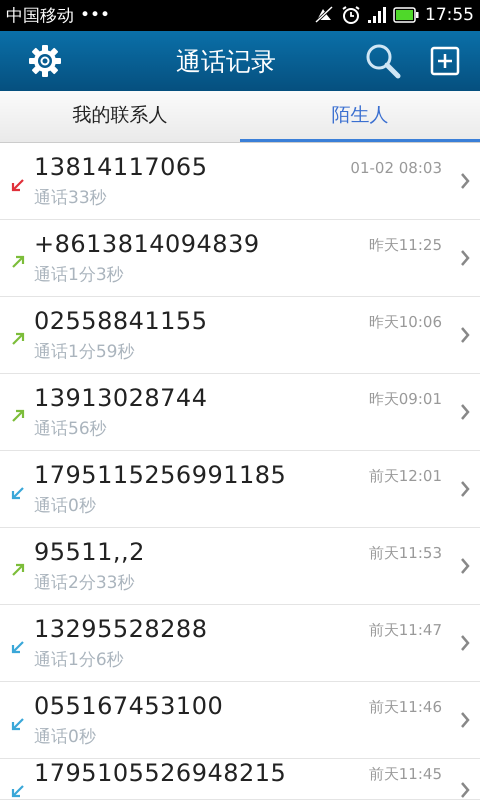  Describe the element at coordinates (79, 660) in the screenshot. I see `call-duration: 通话1分6秒` at that location.